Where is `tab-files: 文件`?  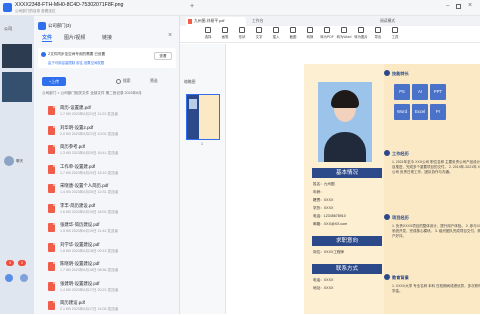
tab-files: 文件 is located at coordinates (47, 37).